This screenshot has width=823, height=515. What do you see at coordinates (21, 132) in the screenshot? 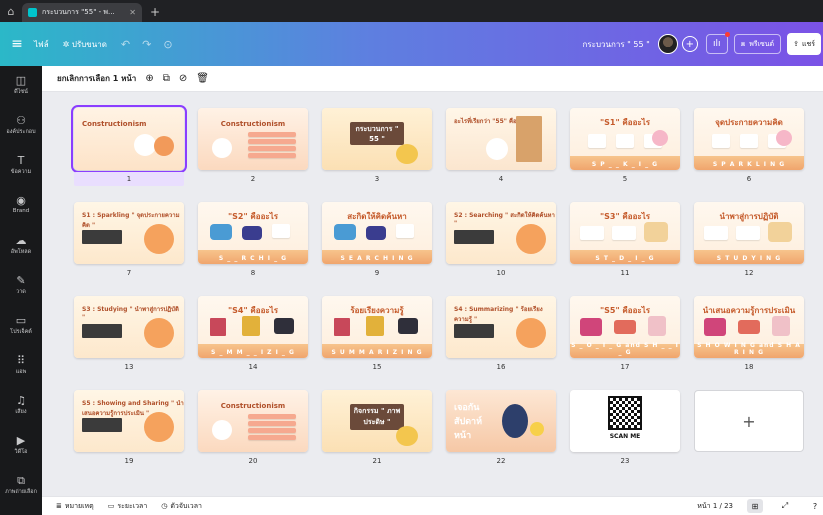
I see `sidebar-item-label: องค์ประกอบ` at bounding box center [21, 132].